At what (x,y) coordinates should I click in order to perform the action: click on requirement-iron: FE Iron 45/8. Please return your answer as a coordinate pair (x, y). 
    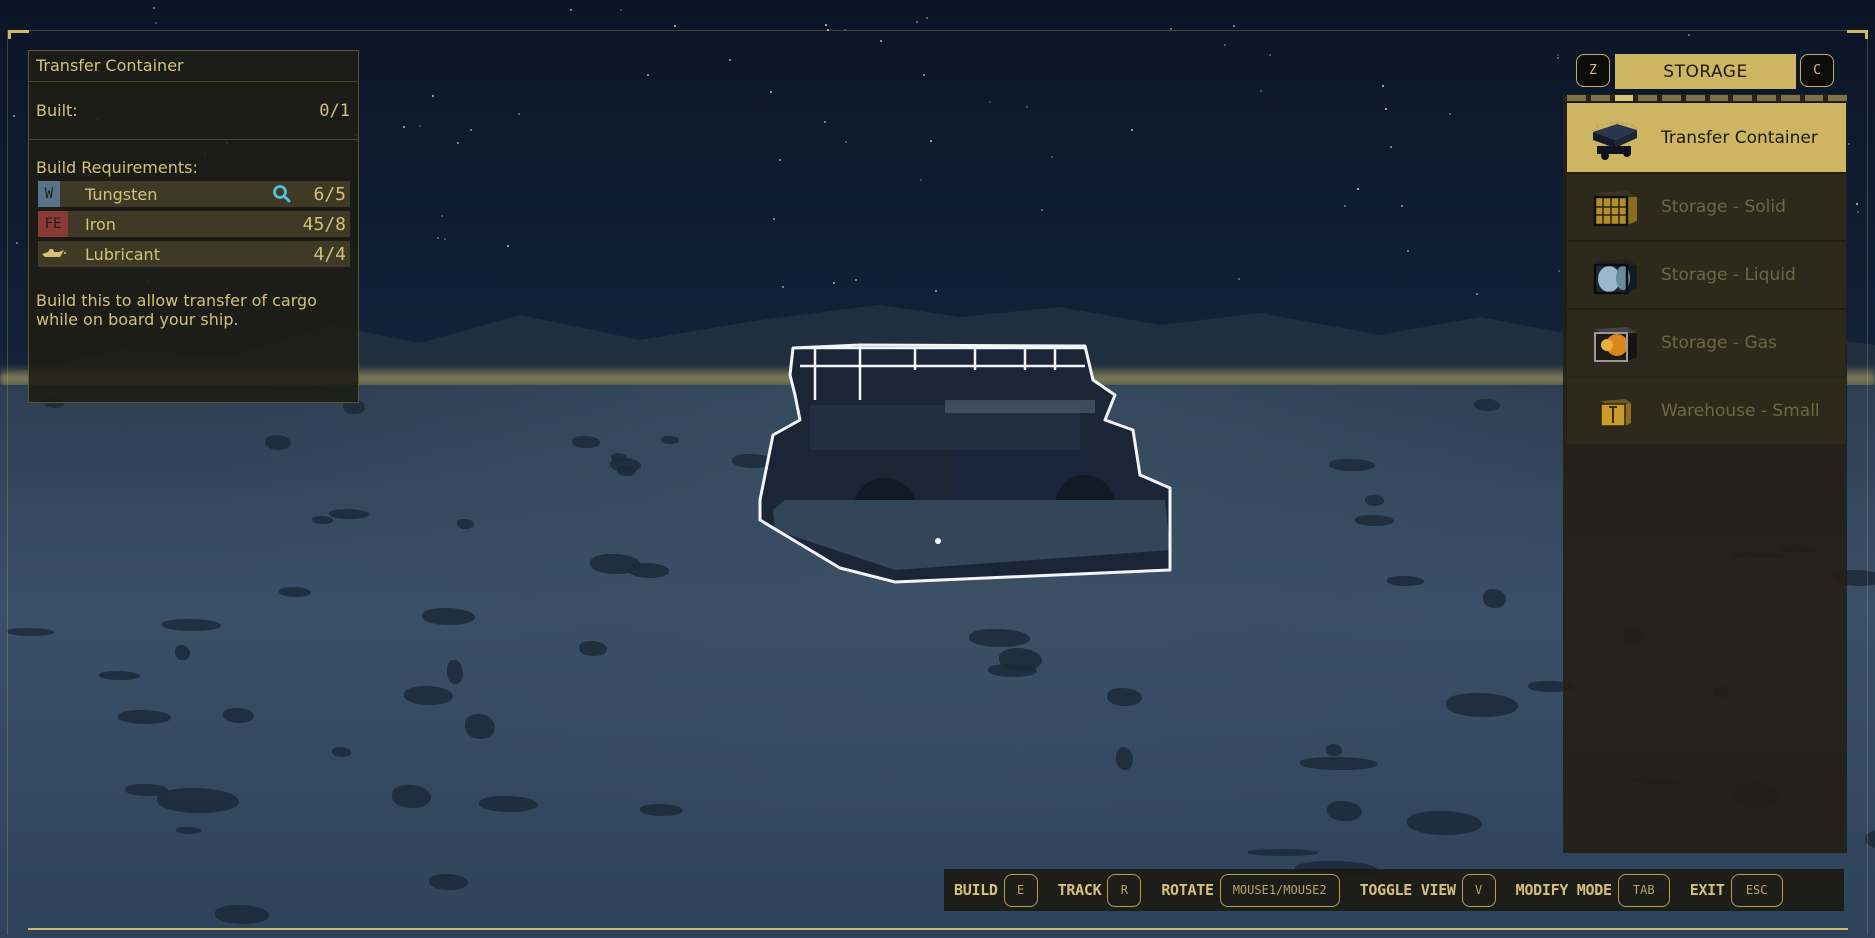
    Looking at the image, I should click on (194, 224).